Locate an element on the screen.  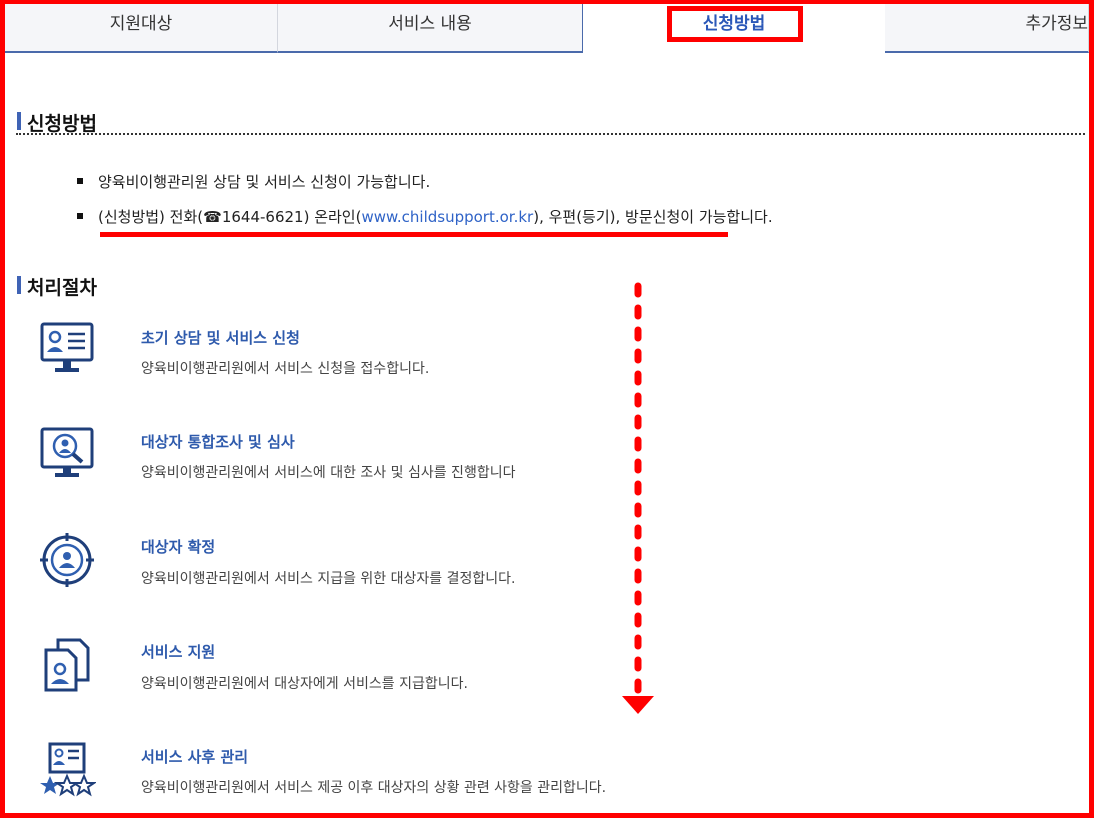
step-3-desc: 양육비이행관리원에서 서비스 지급을 위한 대상자를 결정합니다. is located at coordinates (328, 579).